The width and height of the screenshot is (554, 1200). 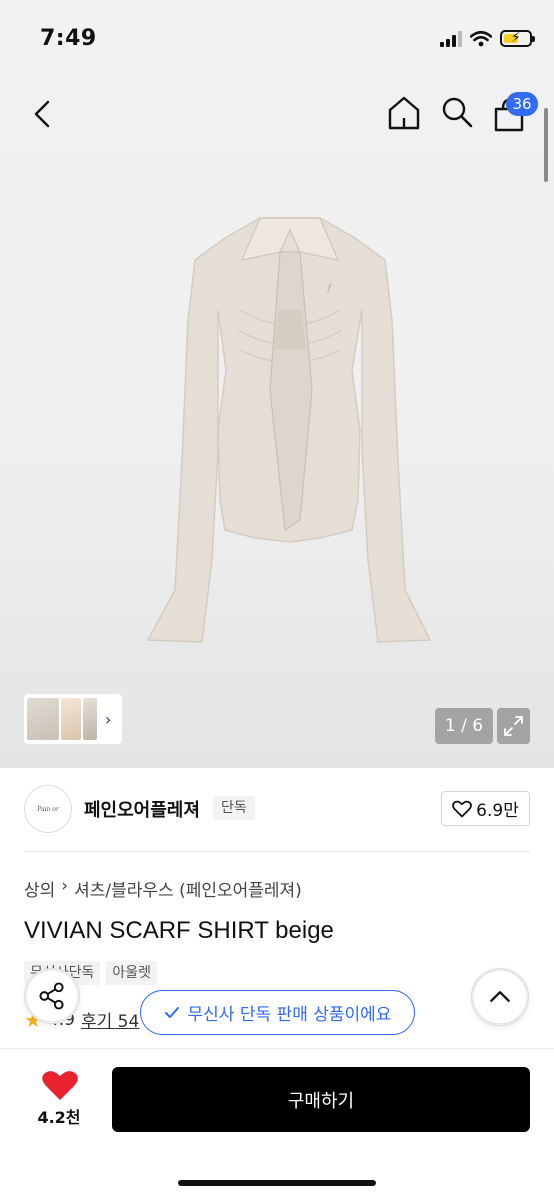 I want to click on breadcrumb: 상의 › 셔츠/블라우스 (페인오어플레져), so click(x=163, y=888).